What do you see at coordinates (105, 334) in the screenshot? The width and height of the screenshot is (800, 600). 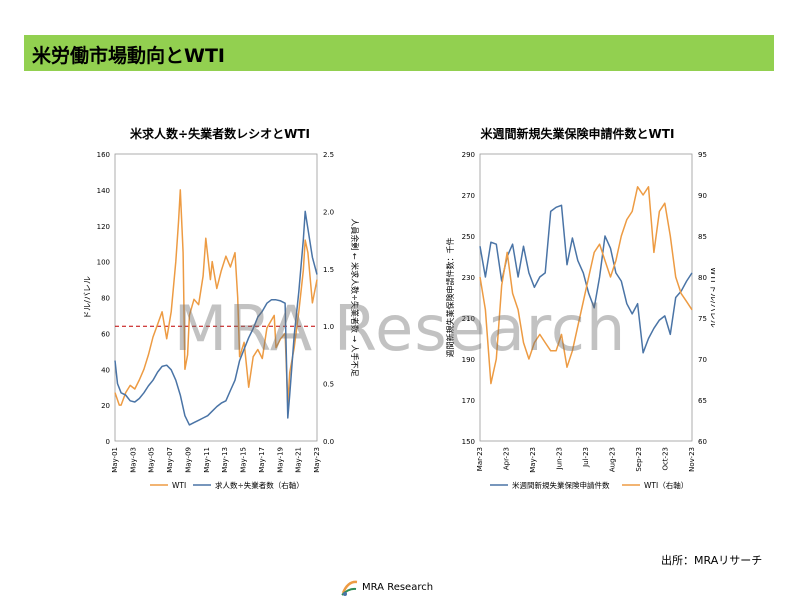 I see `y-left-tick-label: 60` at bounding box center [105, 334].